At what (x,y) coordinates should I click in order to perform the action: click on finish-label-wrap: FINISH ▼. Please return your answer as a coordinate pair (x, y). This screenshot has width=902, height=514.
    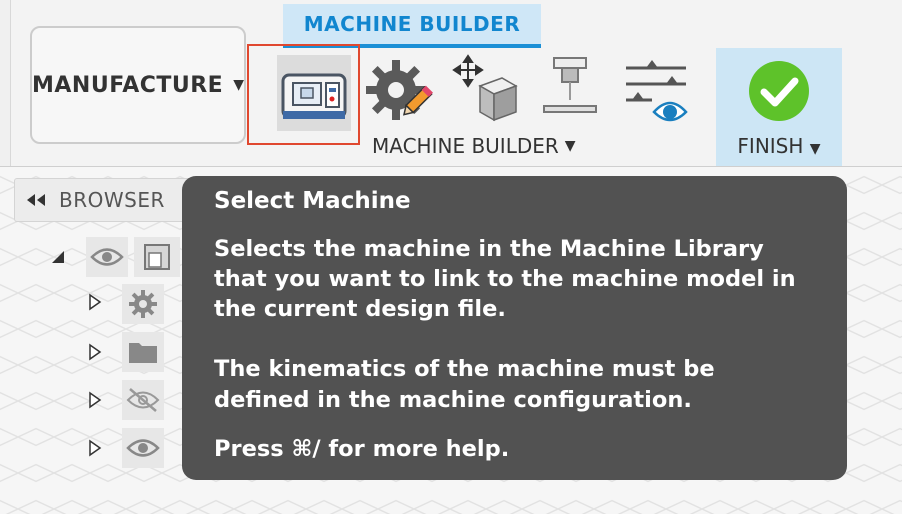
    Looking at the image, I should click on (779, 146).